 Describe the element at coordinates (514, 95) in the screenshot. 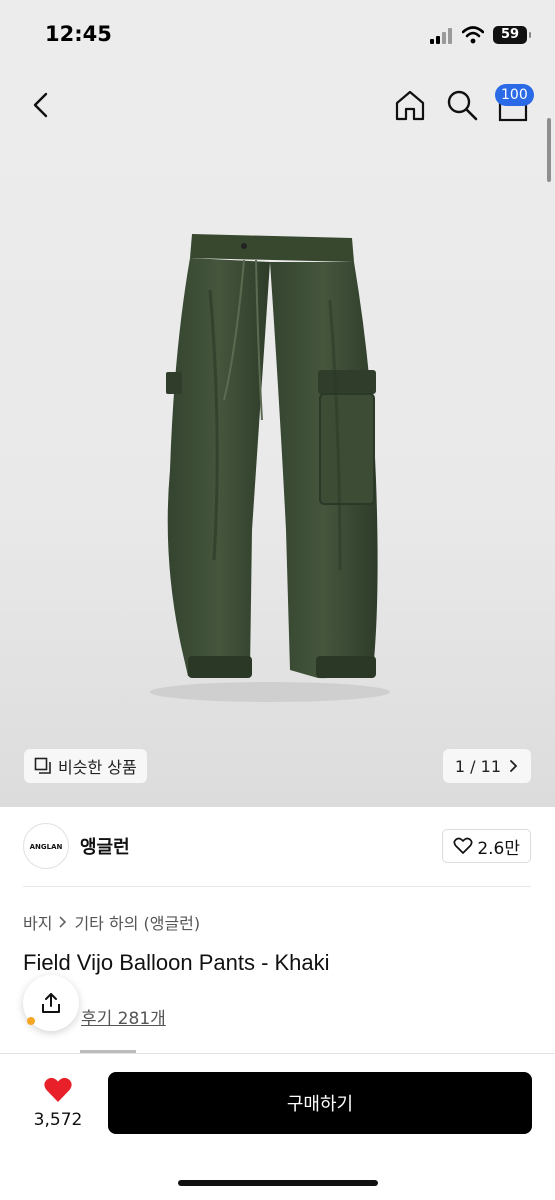

I see `cart-count-badge: 100` at that location.